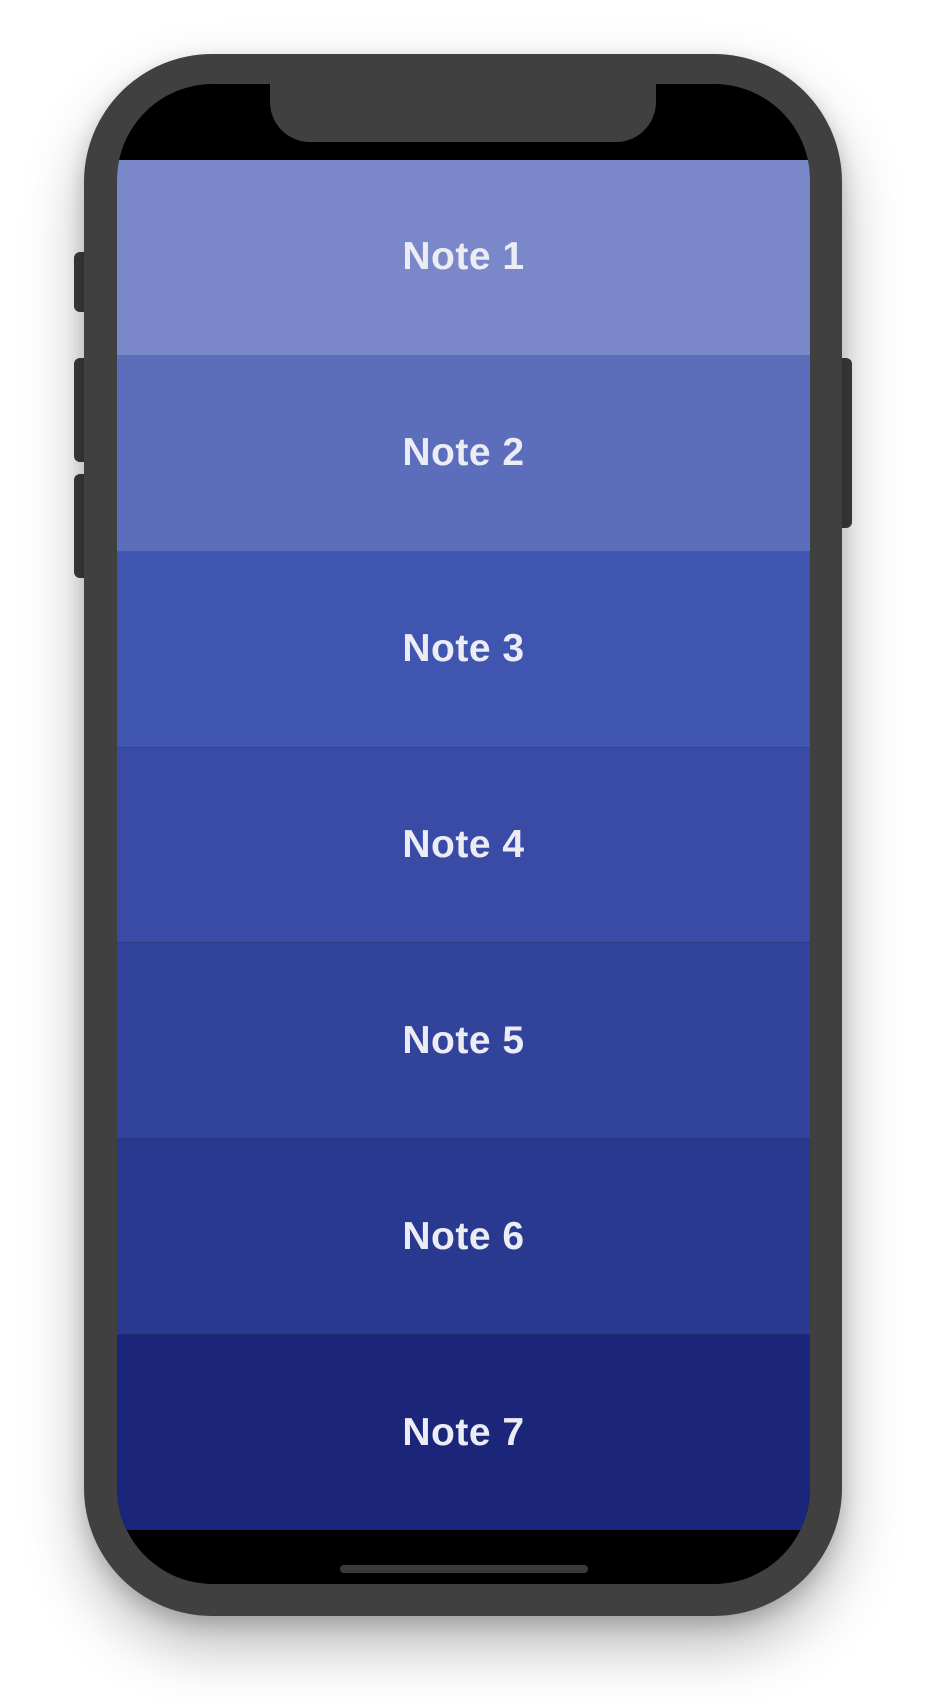 This screenshot has height=1704, width=926. Describe the element at coordinates (463, 113) in the screenshot. I see `camera-notch` at that location.